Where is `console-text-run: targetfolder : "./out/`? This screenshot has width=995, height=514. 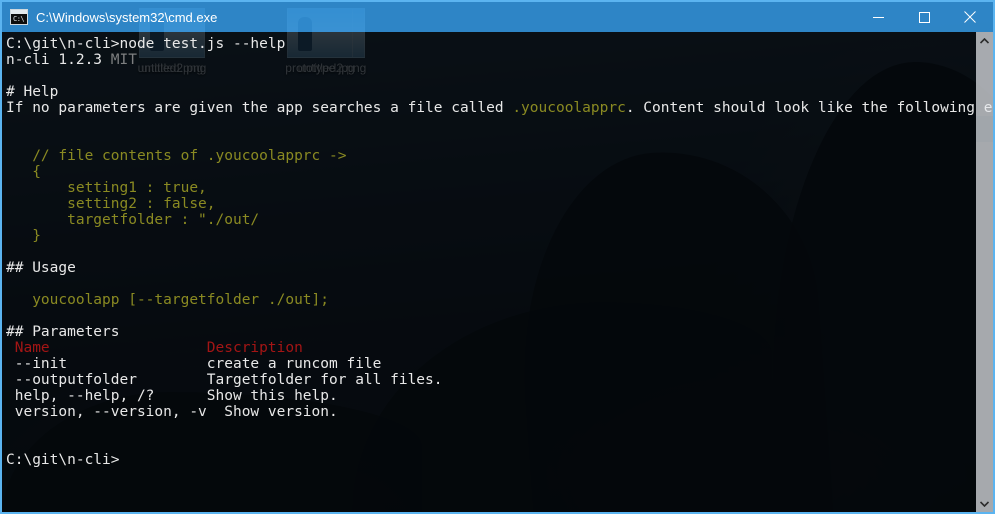
console-text-run: targetfolder : "./out/ is located at coordinates (133, 220).